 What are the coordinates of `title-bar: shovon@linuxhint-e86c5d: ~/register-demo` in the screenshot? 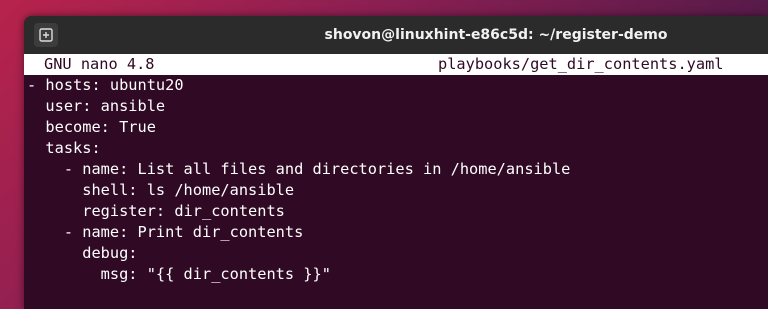 It's located at (396, 35).